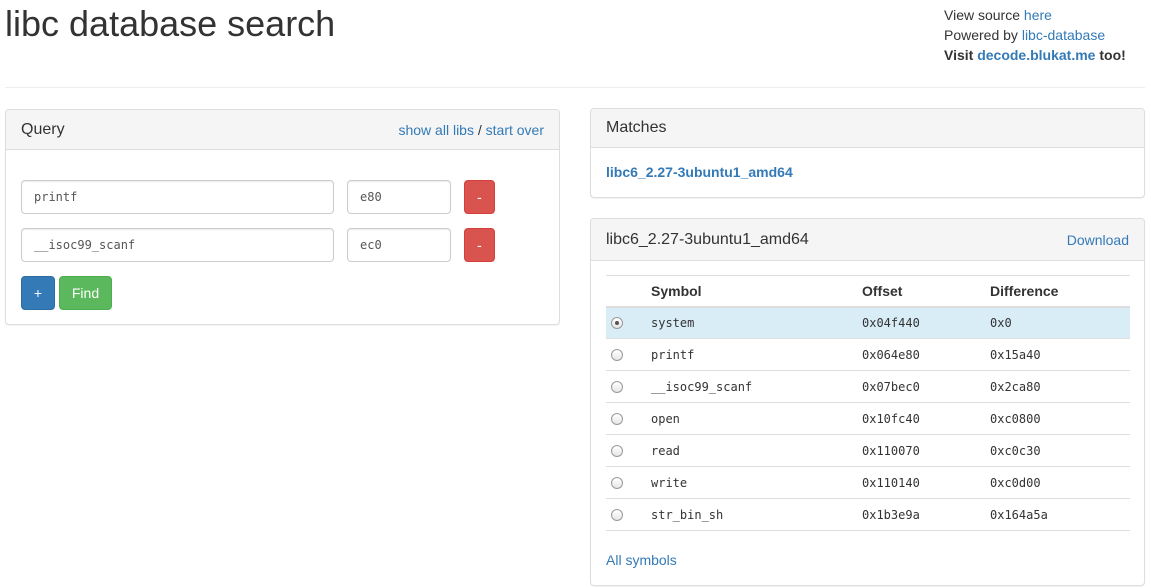 This screenshot has width=1151, height=588. Describe the element at coordinates (756, 514) in the screenshot. I see `symbol-cell: str_bin_sh` at that location.